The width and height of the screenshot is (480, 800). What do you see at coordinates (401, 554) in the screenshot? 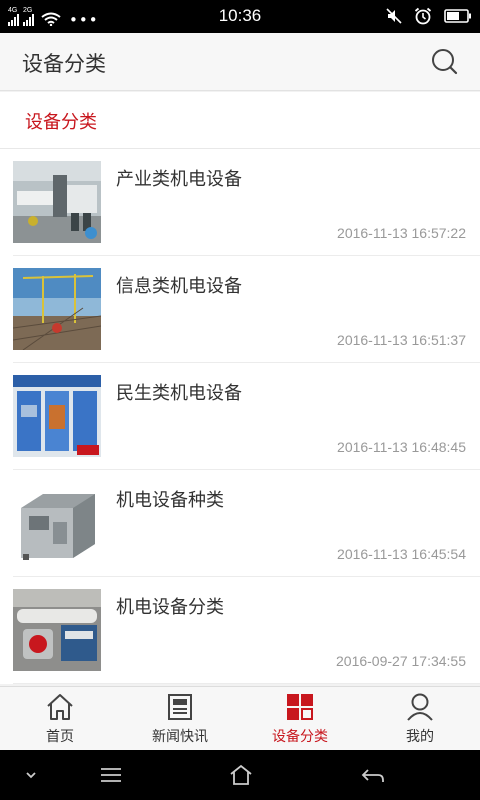
I see `item-date: 2016-11-13 16:45:54` at bounding box center [401, 554].